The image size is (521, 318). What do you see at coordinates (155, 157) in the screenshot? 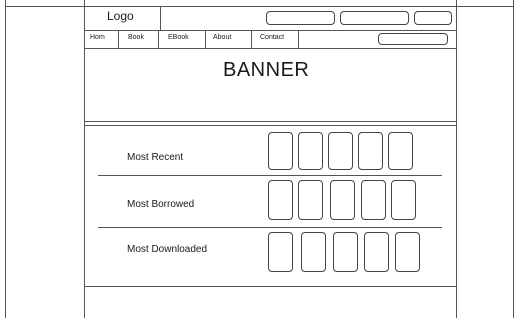
I see `section-label-most-recent: Most Recent` at bounding box center [155, 157].